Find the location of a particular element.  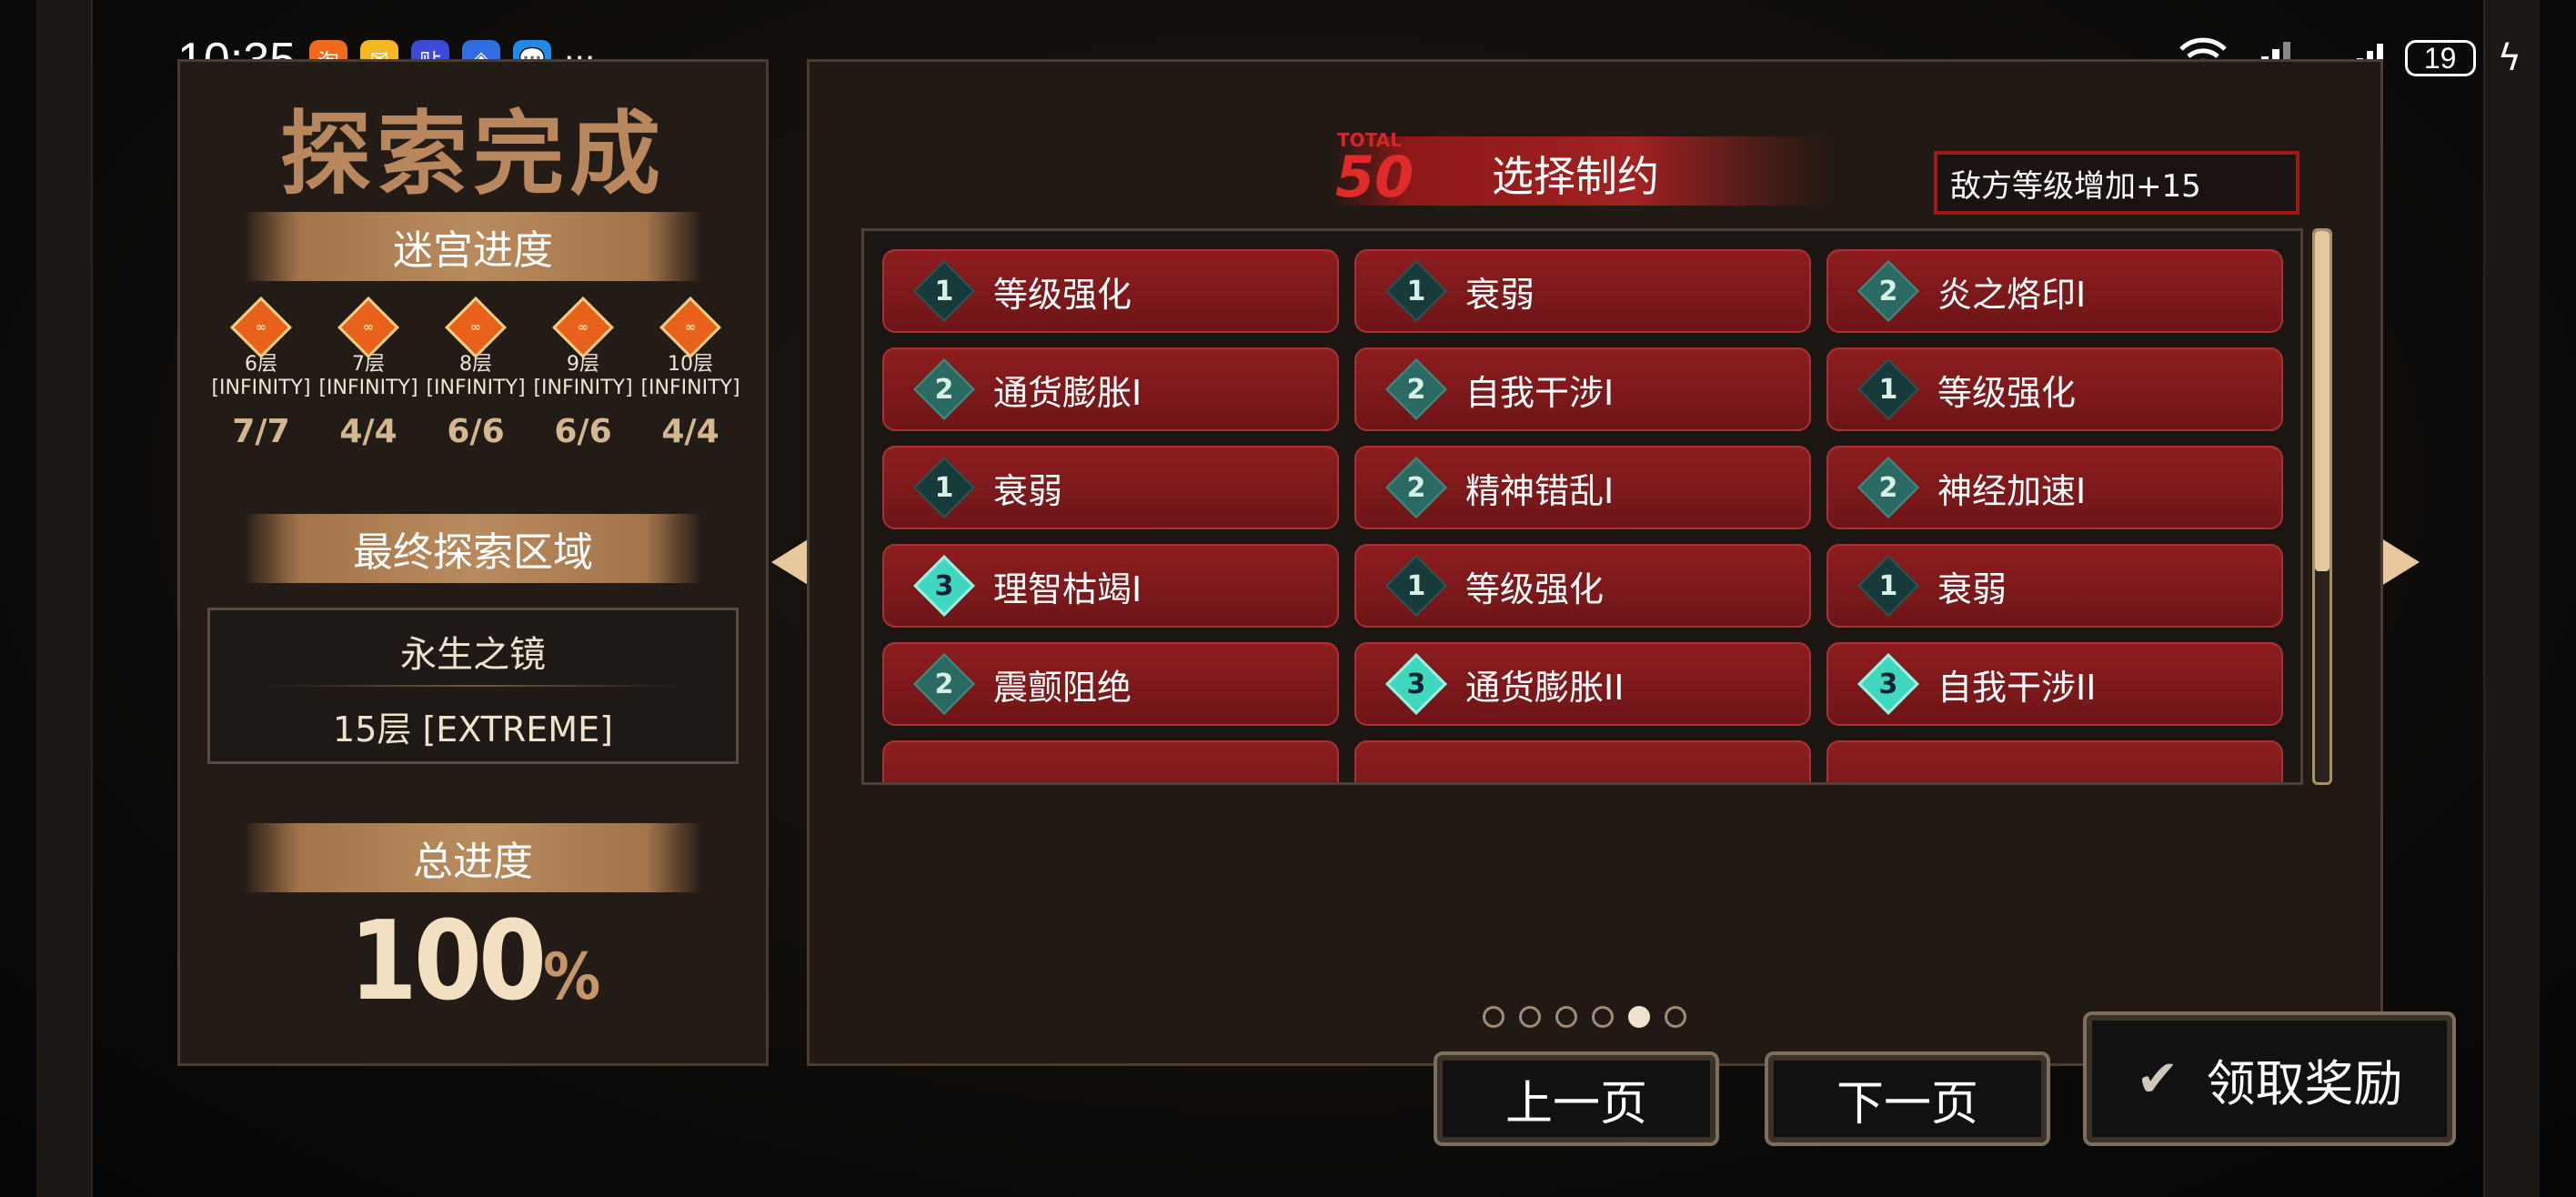

constraint-card: 2 震颤阻绝 is located at coordinates (1110, 684).